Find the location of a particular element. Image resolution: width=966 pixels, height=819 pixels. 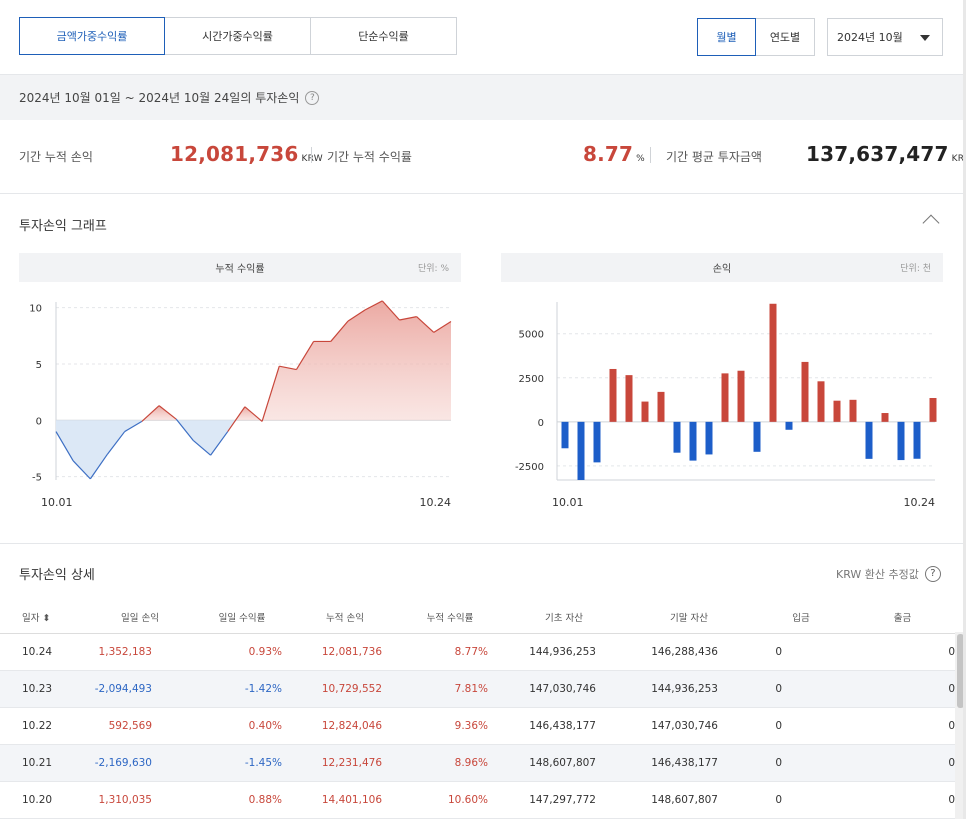

col-date-sortable: 일자 ⬍ is located at coordinates (44, 618).